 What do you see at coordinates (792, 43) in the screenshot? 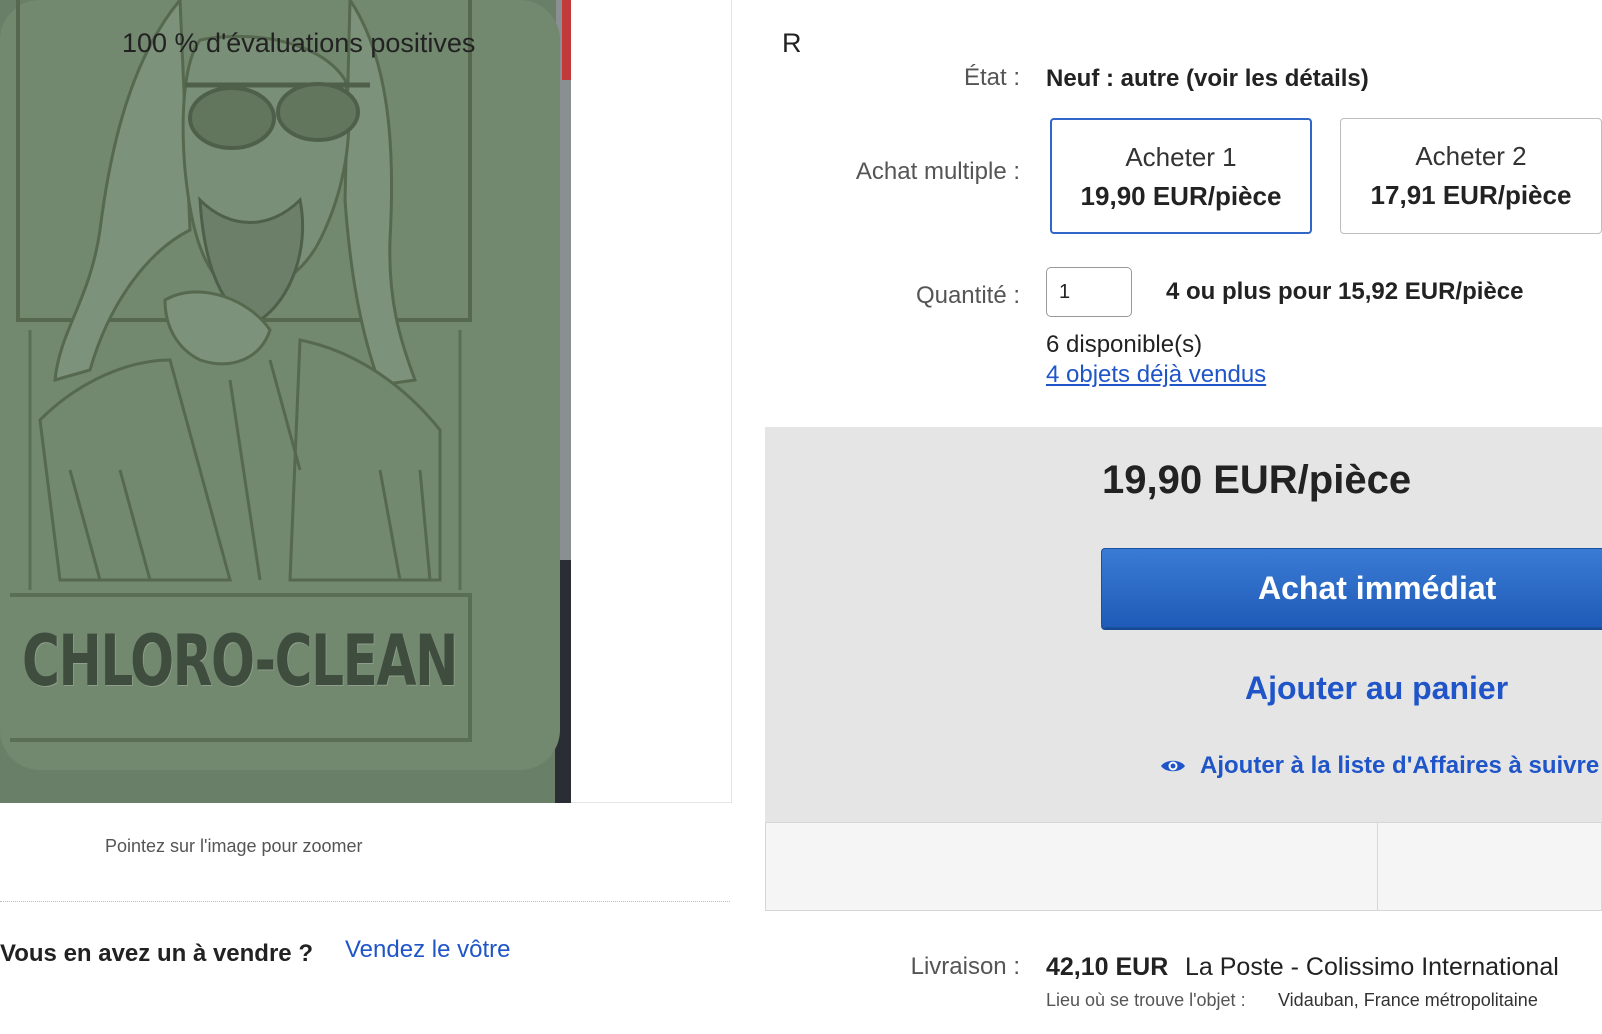
I see `second-stat: R` at bounding box center [792, 43].